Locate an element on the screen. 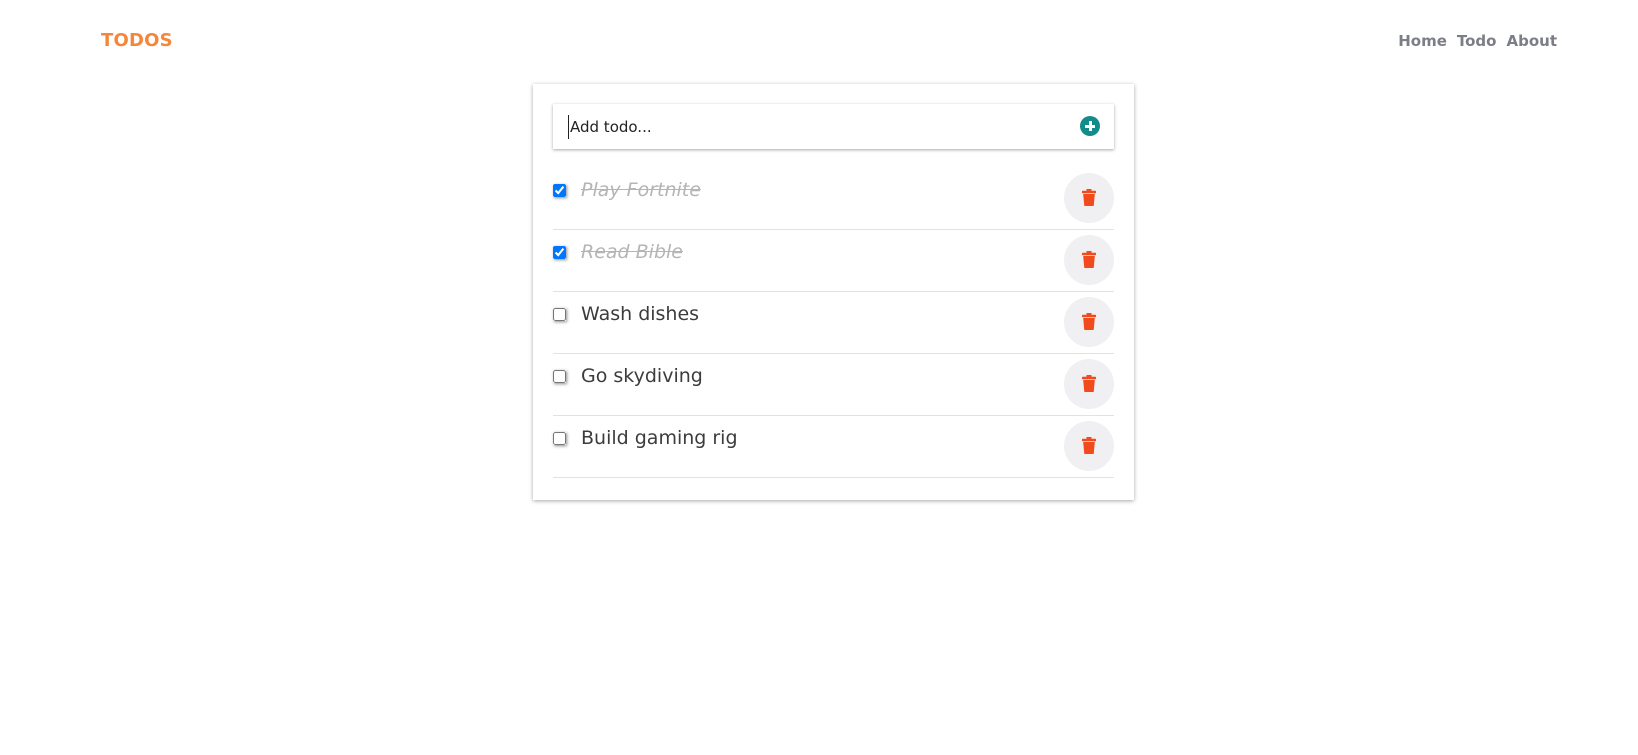 The image size is (1638, 755). todo-item: Wash dishes is located at coordinates (833, 323).